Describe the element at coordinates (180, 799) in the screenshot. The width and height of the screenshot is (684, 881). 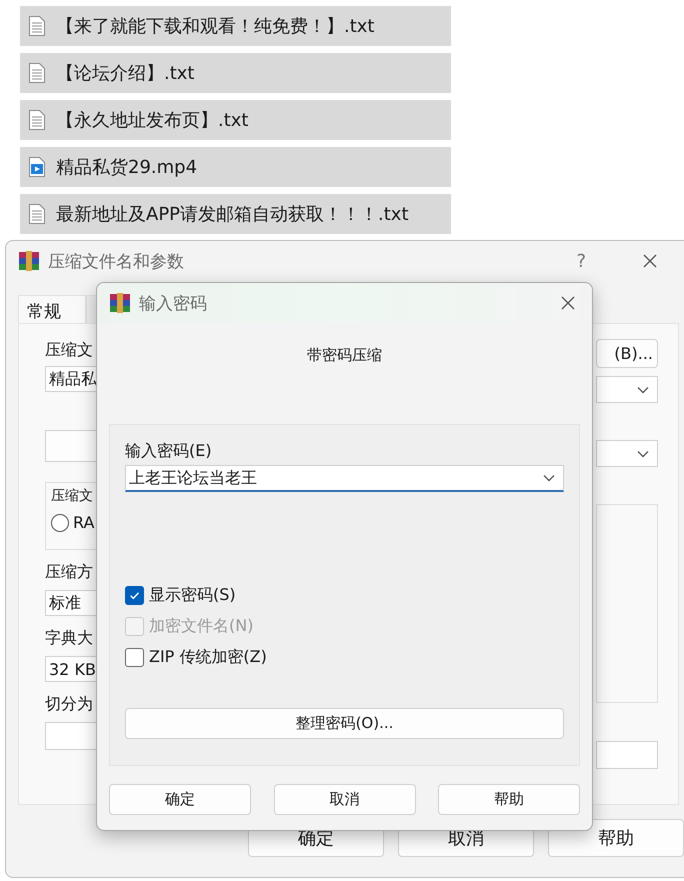
I see `dialog-button: 确定` at that location.